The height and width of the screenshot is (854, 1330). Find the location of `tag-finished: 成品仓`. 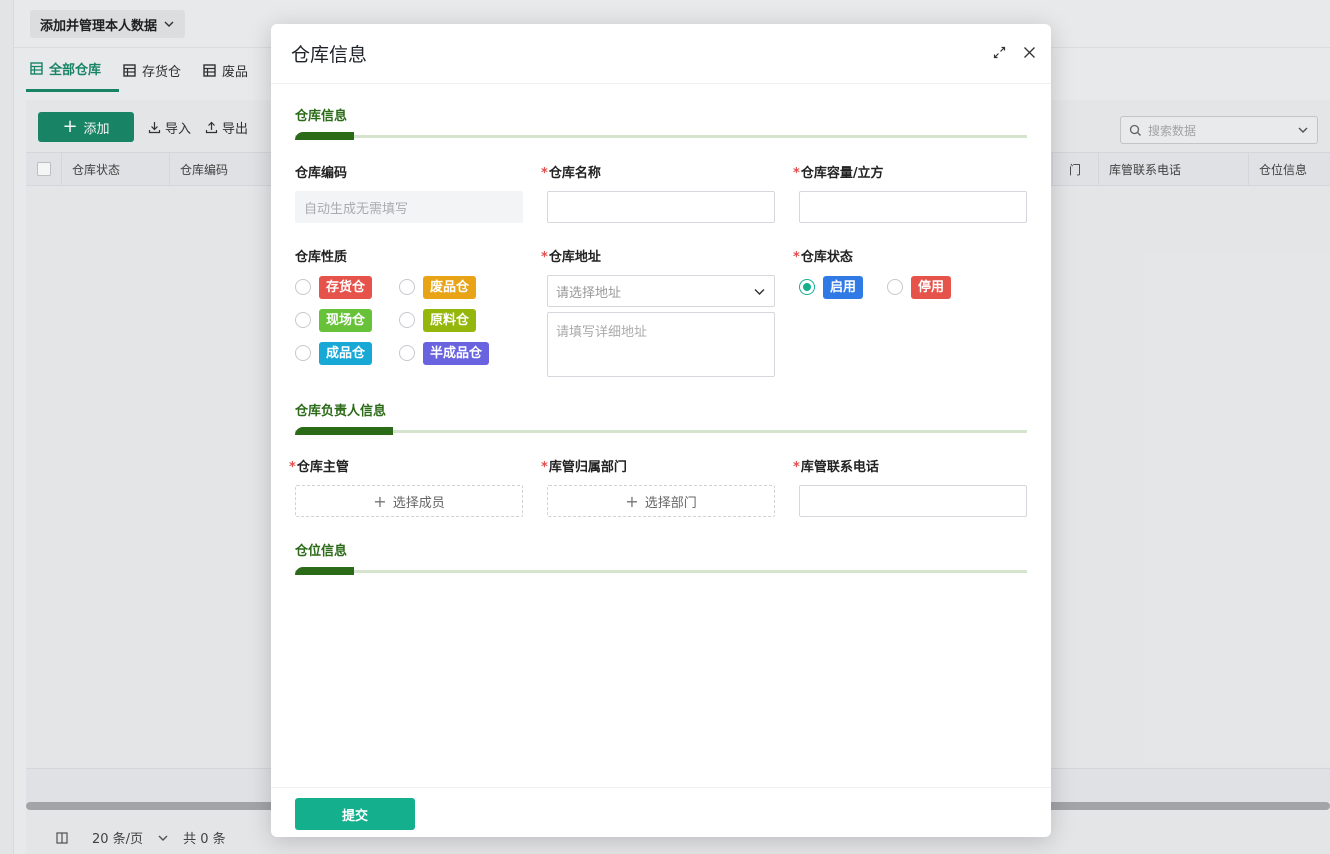

tag-finished: 成品仓 is located at coordinates (346, 353).